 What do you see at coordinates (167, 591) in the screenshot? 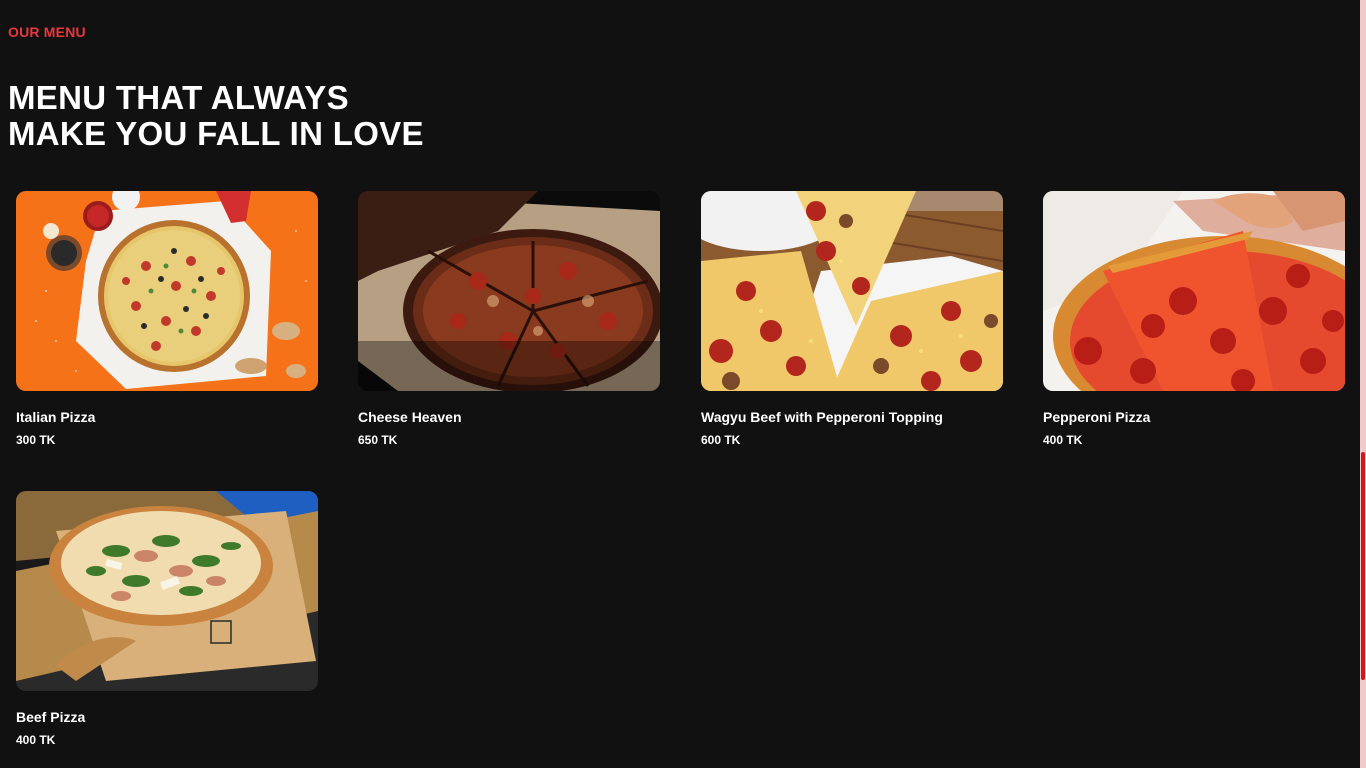
I see `beef-pizza-image` at bounding box center [167, 591].